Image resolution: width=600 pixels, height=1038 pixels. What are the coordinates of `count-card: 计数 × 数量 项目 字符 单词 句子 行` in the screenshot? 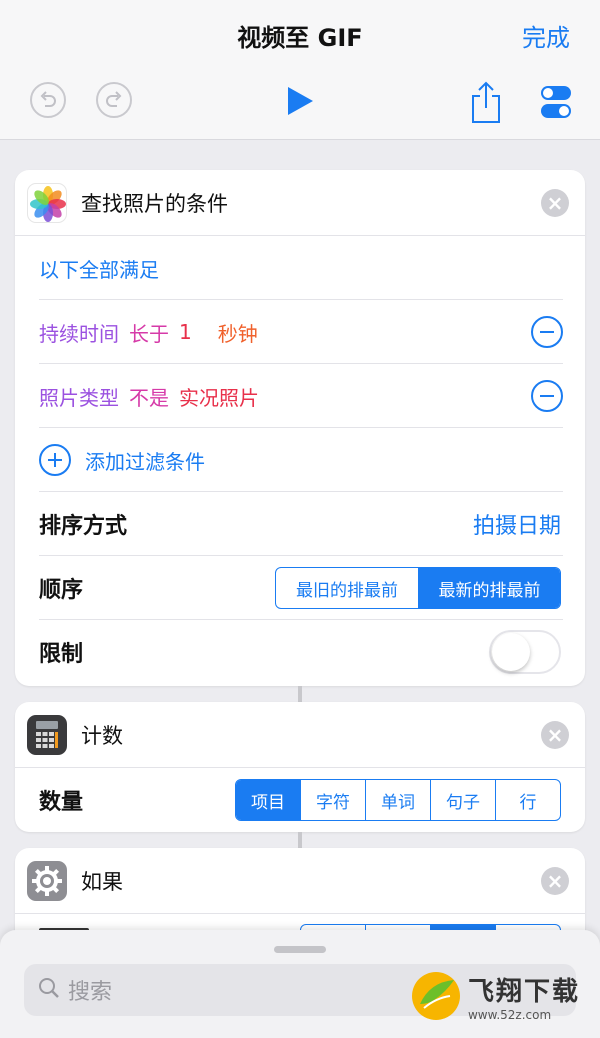 It's located at (300, 767).